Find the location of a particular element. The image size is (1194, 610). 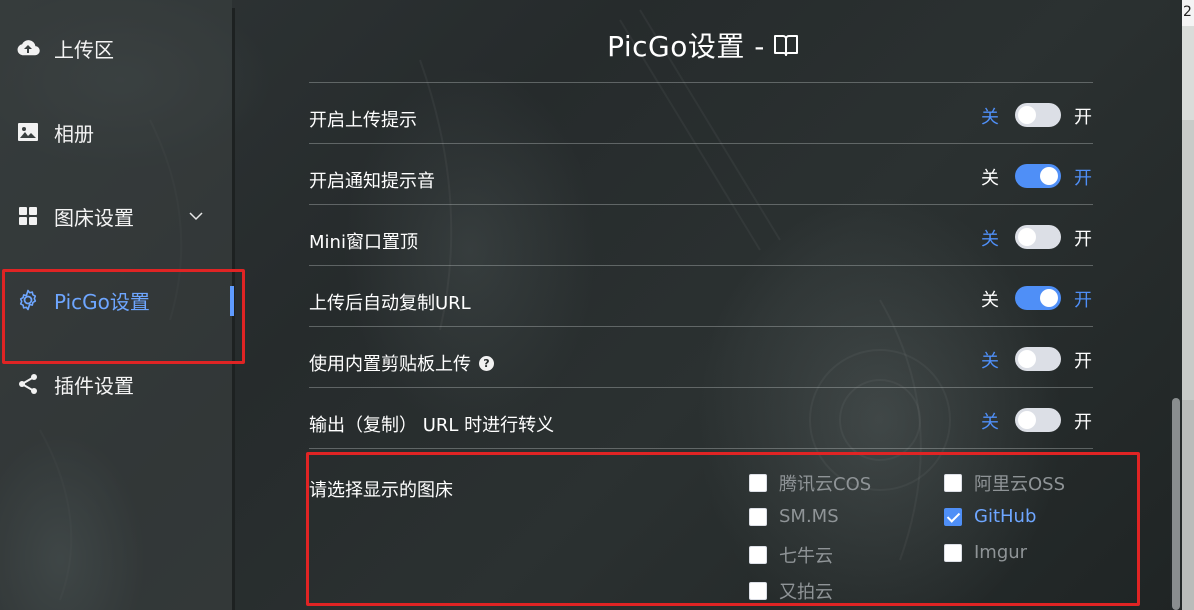

sidebar-item-album: 相册 is located at coordinates (116, 132).